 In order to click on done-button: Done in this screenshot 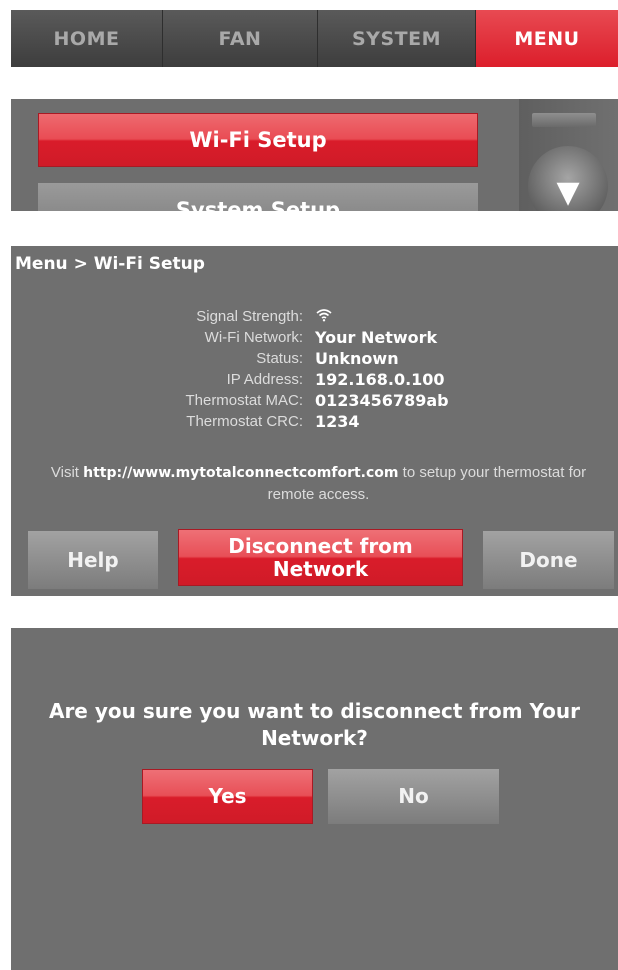, I will do `click(548, 560)`.